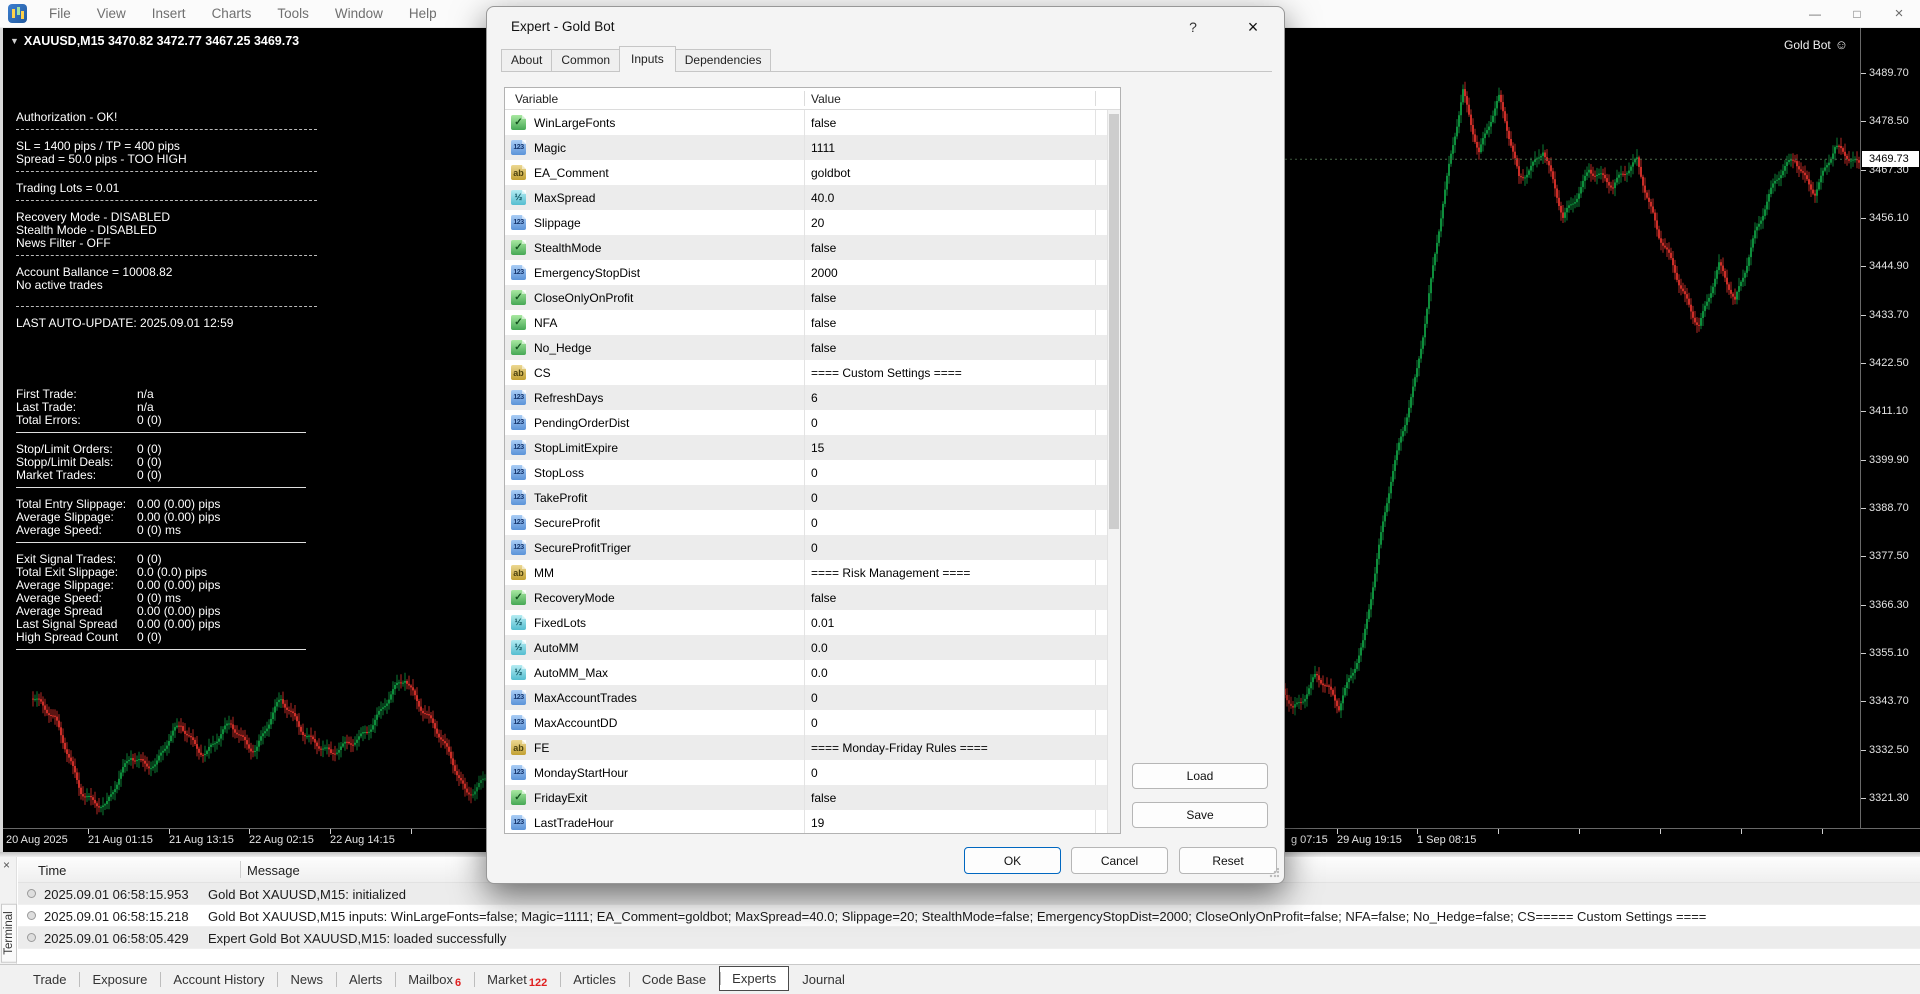 The width and height of the screenshot is (1920, 994). I want to click on tab-dependencies: Dependencies, so click(723, 60).